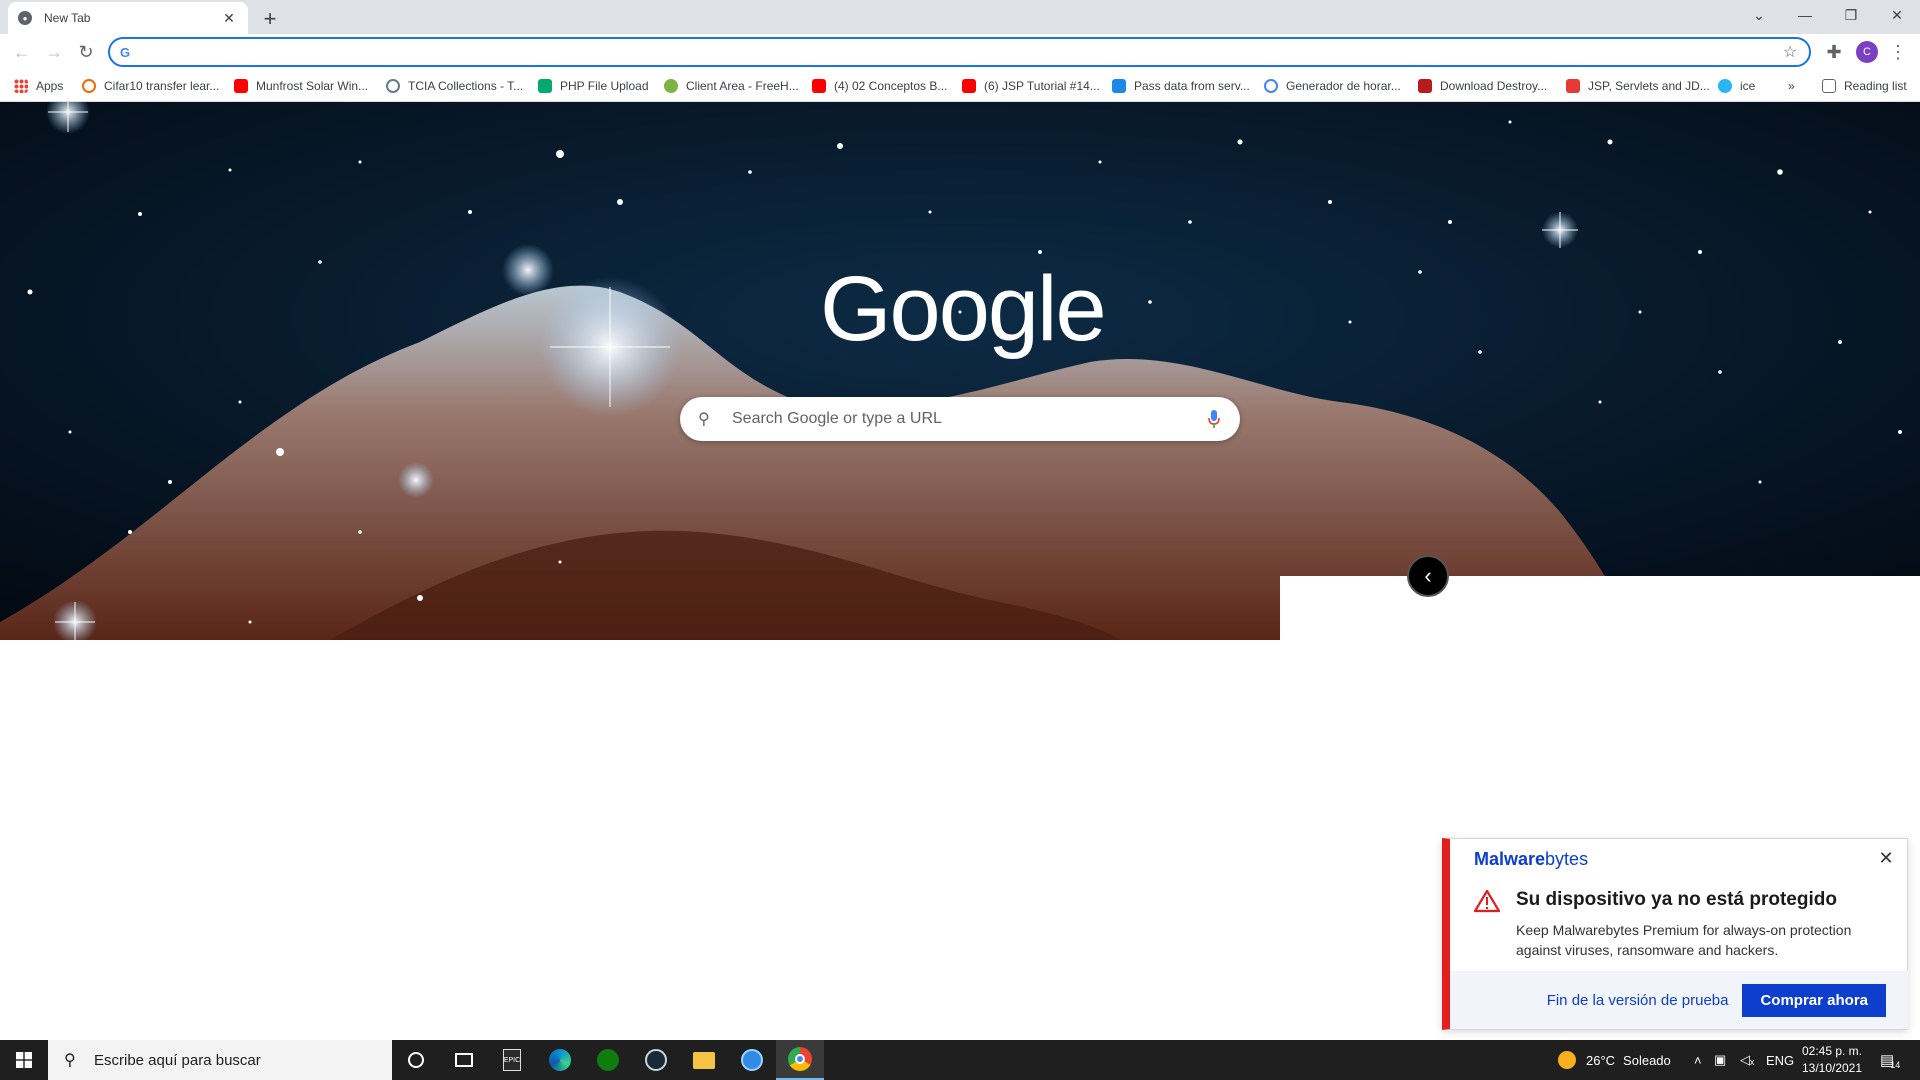  I want to click on epic-games-icon: EPIC, so click(512, 1060).